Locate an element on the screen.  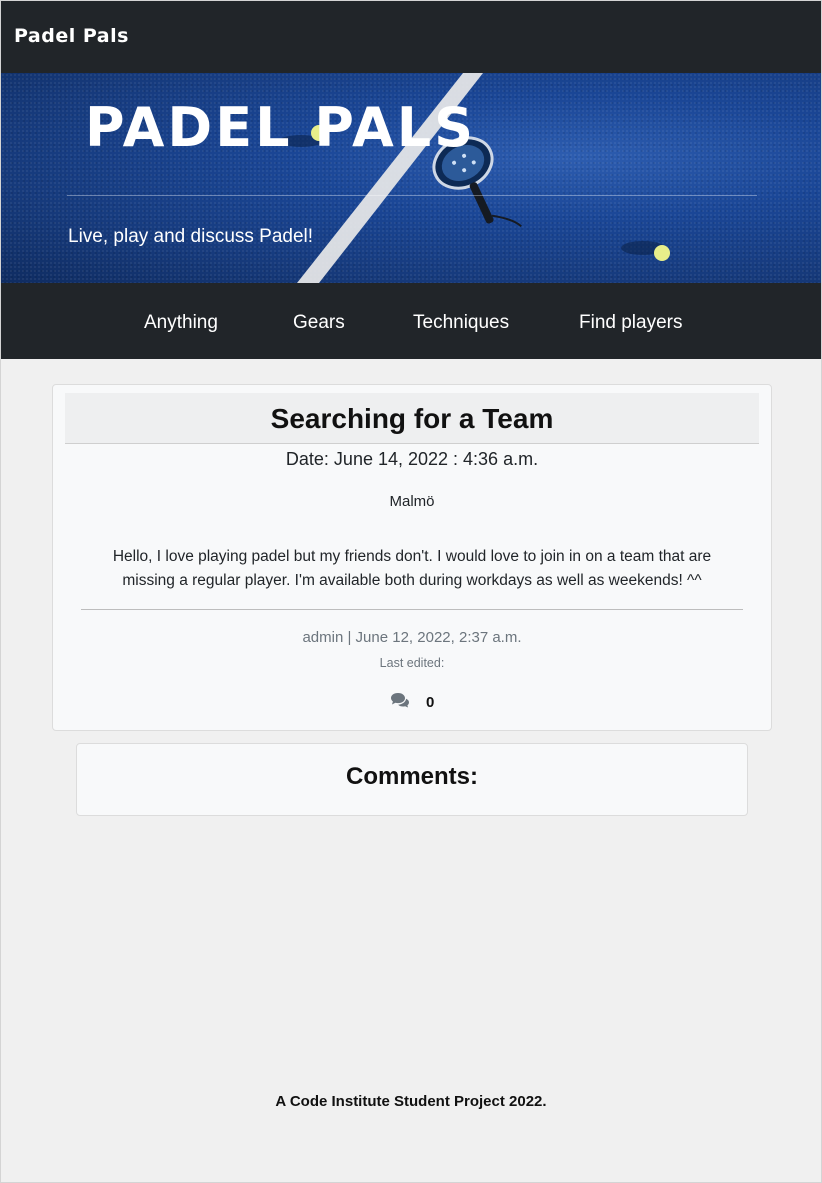
category-link-techniques: Techniques is located at coordinates (461, 323).